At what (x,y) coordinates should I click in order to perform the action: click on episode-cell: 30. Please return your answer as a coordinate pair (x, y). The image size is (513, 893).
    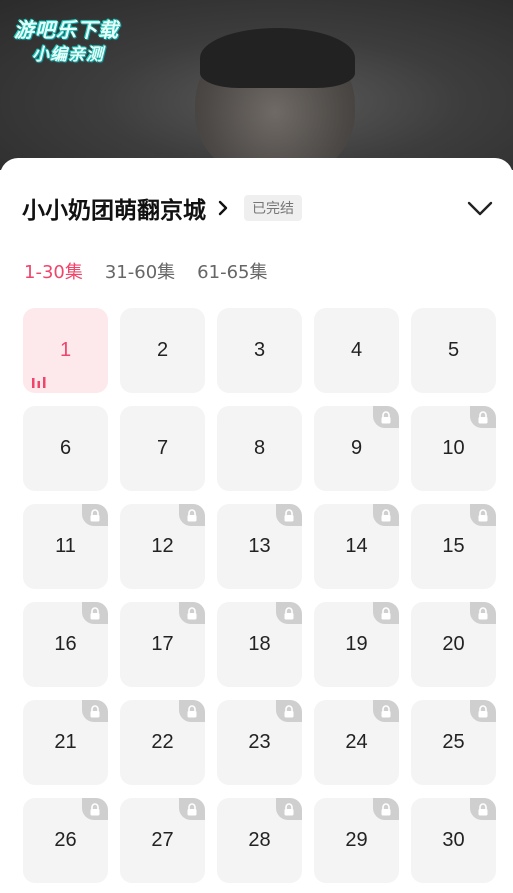
    Looking at the image, I should click on (453, 840).